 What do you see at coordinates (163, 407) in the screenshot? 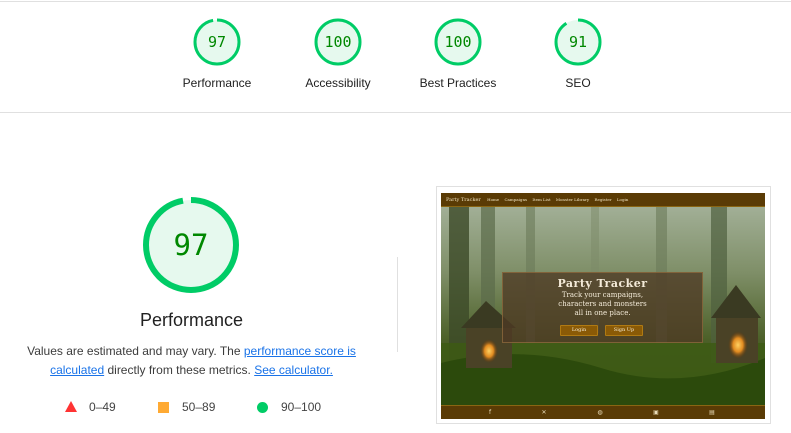
I see `average-square-icon` at bounding box center [163, 407].